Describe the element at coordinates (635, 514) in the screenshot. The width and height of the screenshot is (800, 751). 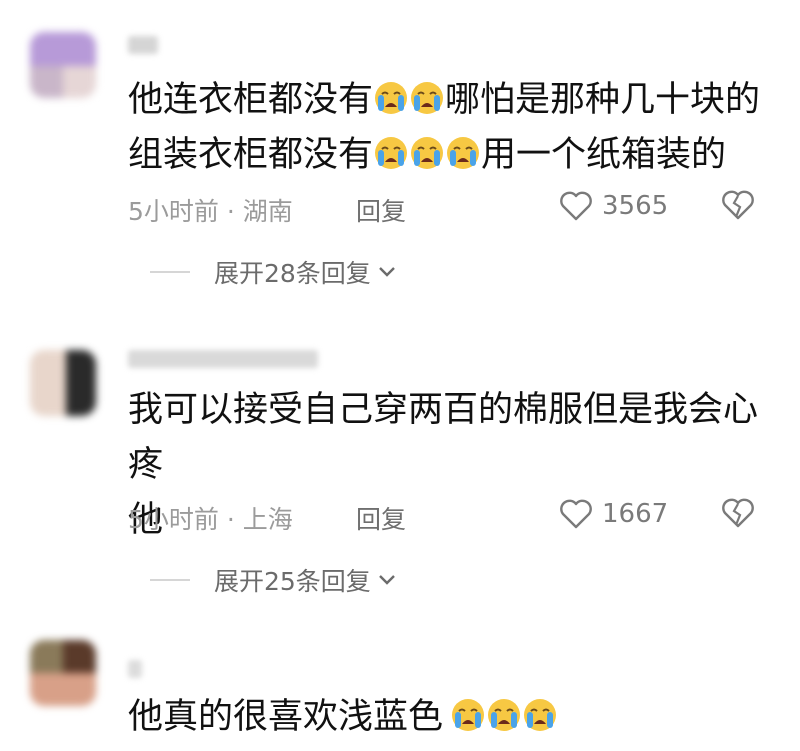
I see `like-count: 1667` at that location.